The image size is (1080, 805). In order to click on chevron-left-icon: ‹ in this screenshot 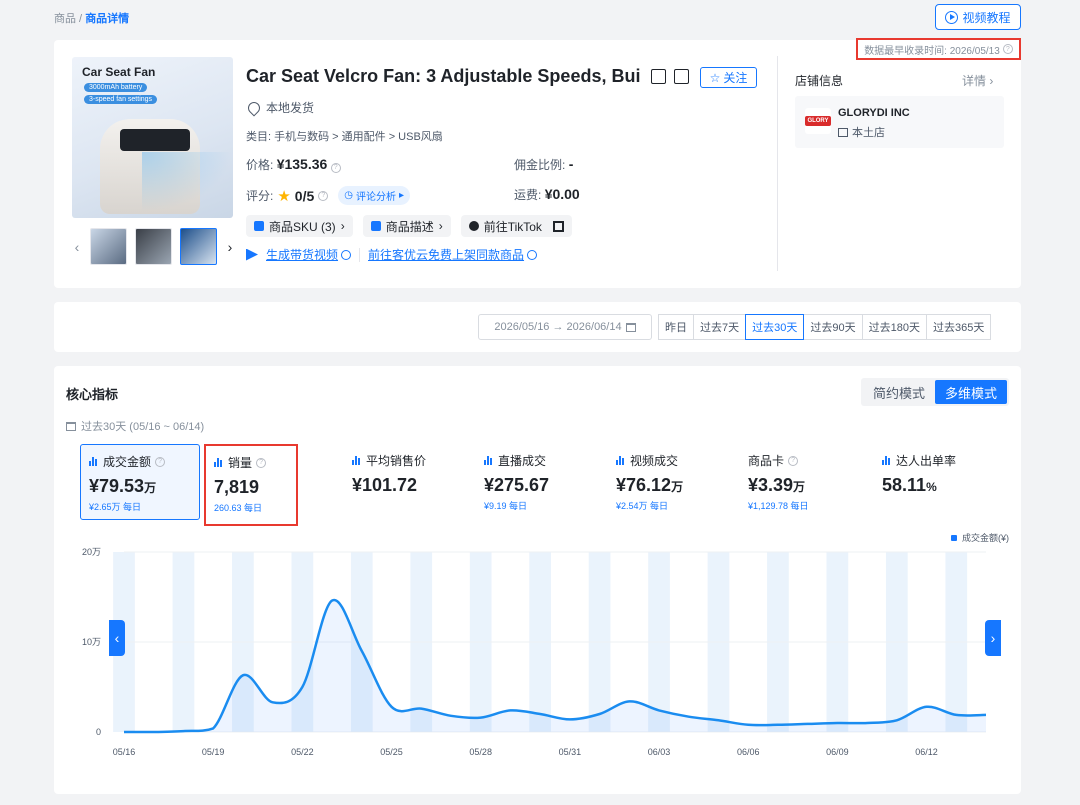, I will do `click(117, 638)`.